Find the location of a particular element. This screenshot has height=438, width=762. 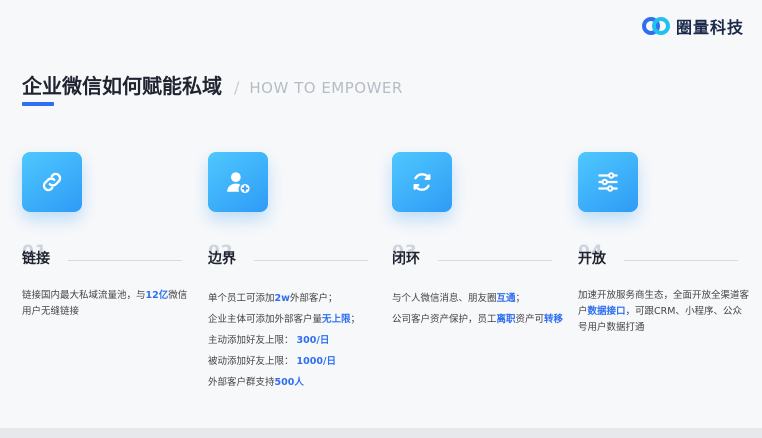

description-text: 单个员工可添加 is located at coordinates (241, 298).